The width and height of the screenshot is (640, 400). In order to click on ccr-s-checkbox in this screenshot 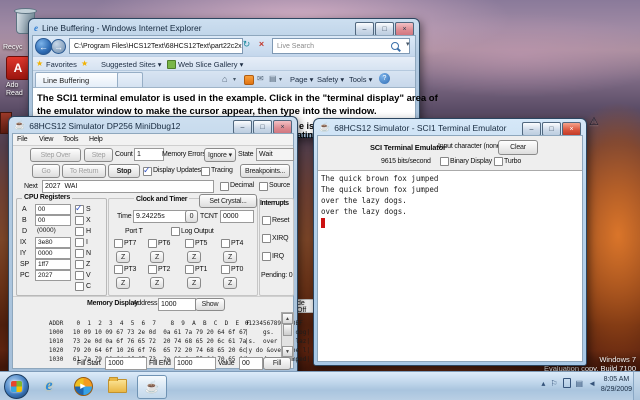, I will do `click(79, 208)`.